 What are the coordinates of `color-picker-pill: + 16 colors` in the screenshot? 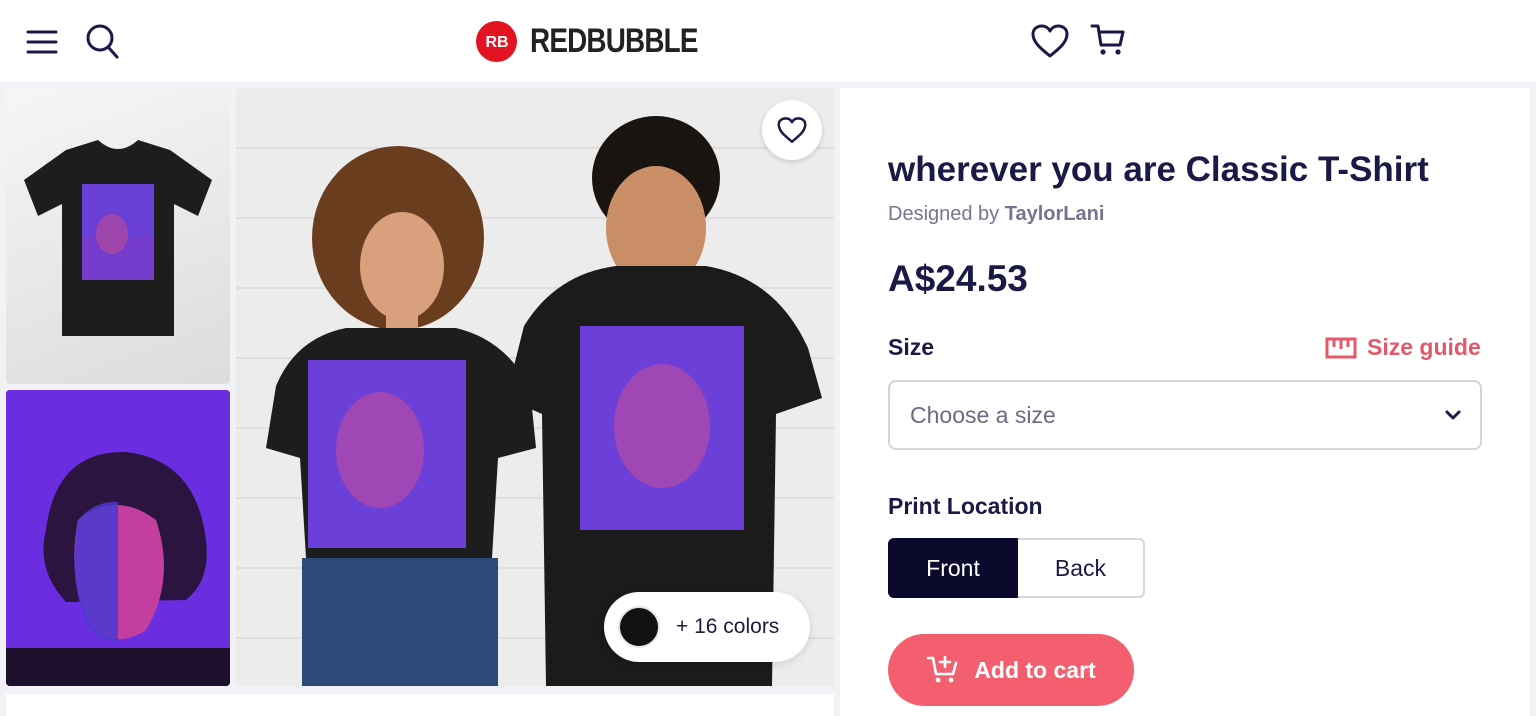 It's located at (707, 627).